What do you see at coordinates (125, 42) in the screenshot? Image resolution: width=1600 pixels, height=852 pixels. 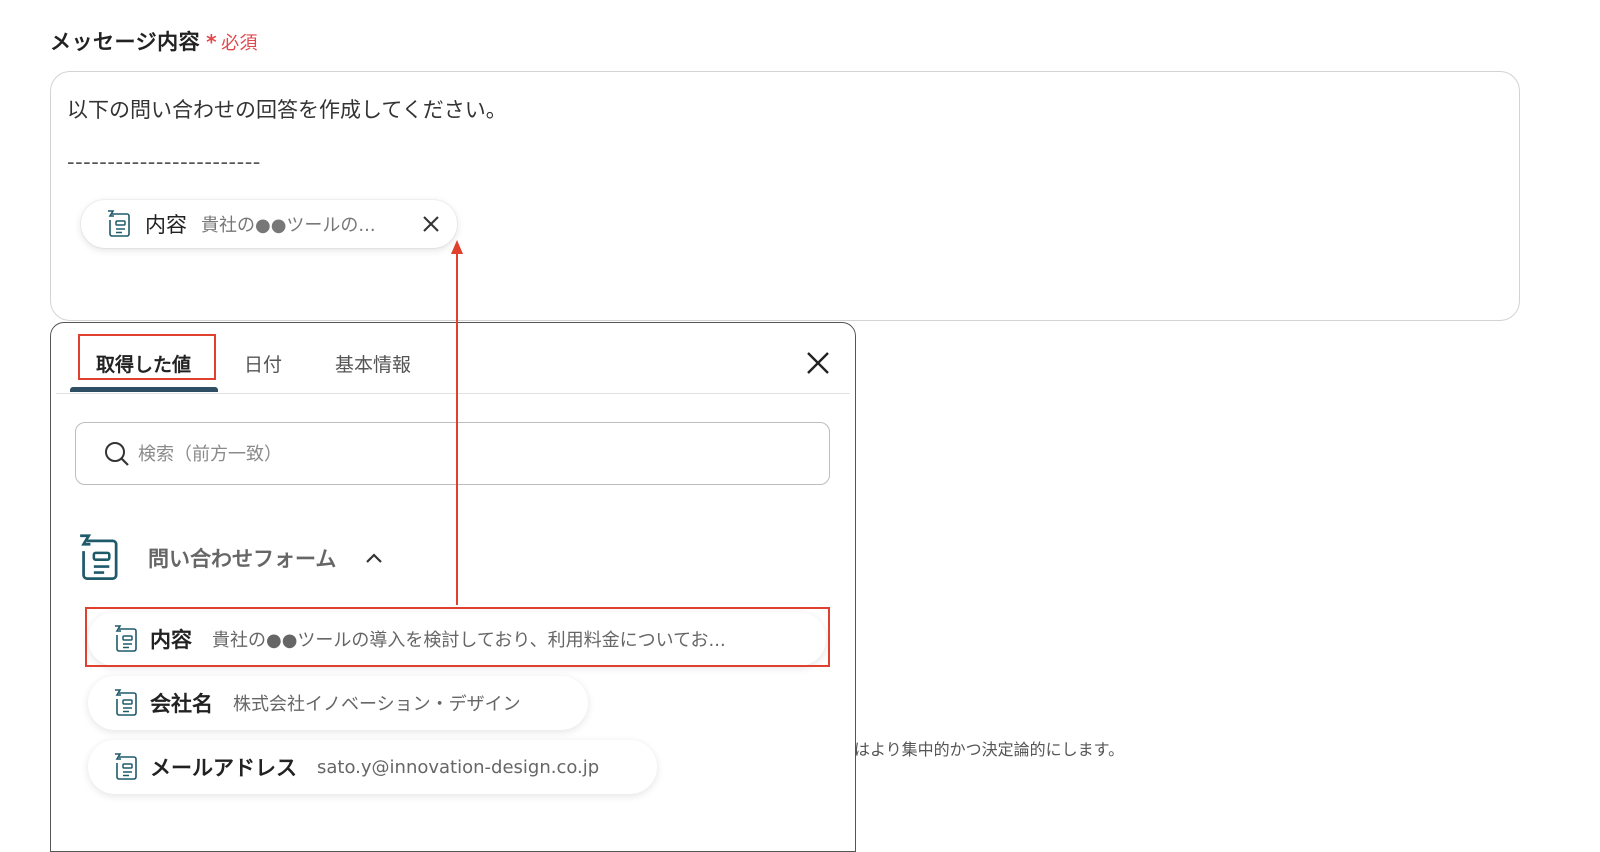 I see `field-label-text: メッセージ内容` at bounding box center [125, 42].